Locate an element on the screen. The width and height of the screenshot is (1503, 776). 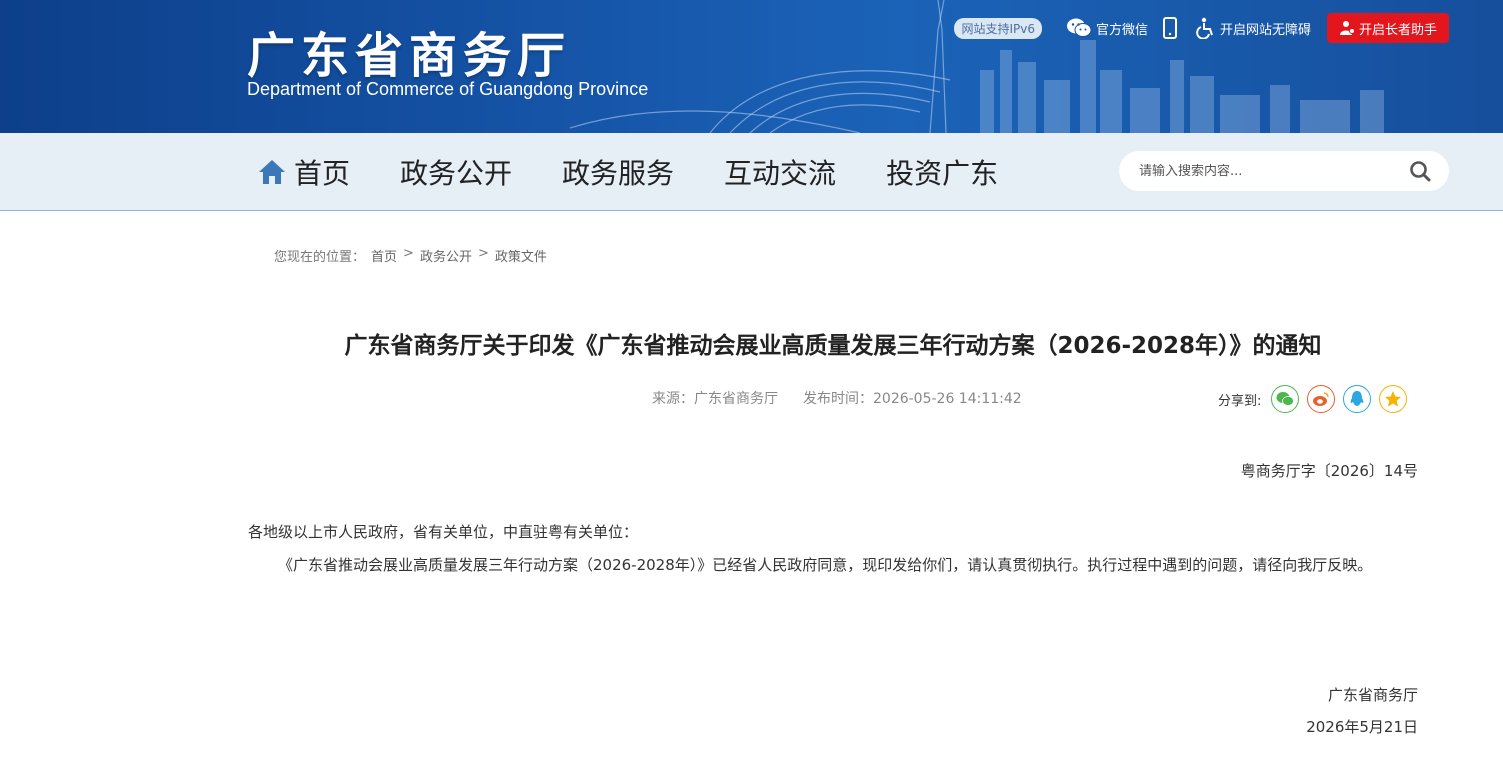
article-salutation: 各地级以上市人民政府，省有关单位，中直驻粤有关单位： is located at coordinates (443, 532).